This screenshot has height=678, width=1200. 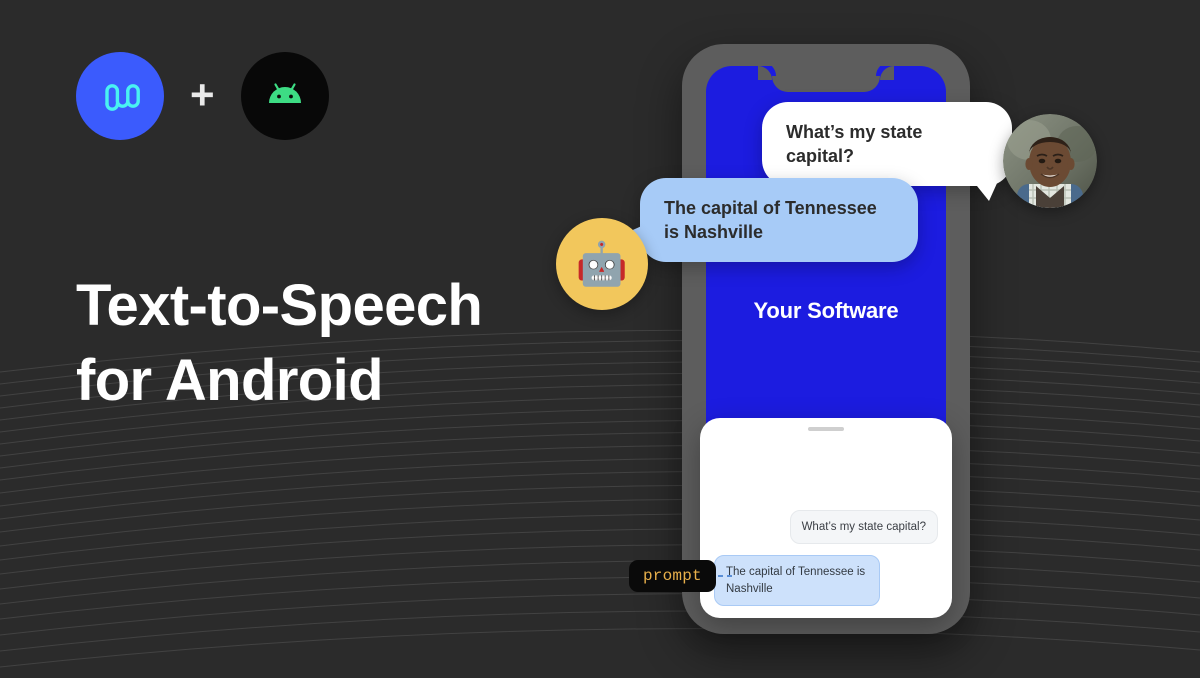 What do you see at coordinates (230, 381) in the screenshot?
I see `page-title-line-2: for Android` at bounding box center [230, 381].